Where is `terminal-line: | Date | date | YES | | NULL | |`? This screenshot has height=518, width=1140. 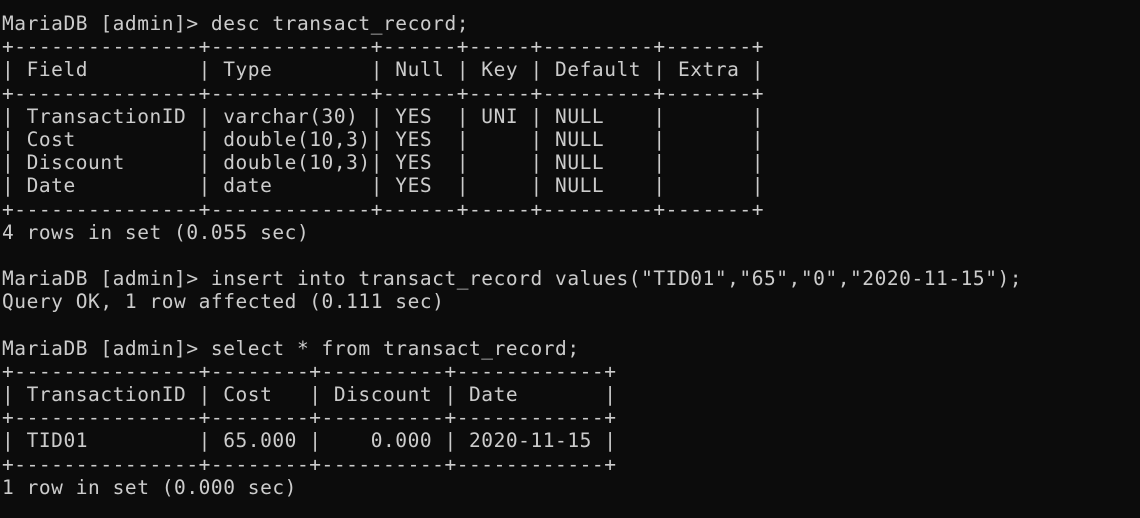
terminal-line: | Date | date | YES | | NULL | | is located at coordinates (383, 186).